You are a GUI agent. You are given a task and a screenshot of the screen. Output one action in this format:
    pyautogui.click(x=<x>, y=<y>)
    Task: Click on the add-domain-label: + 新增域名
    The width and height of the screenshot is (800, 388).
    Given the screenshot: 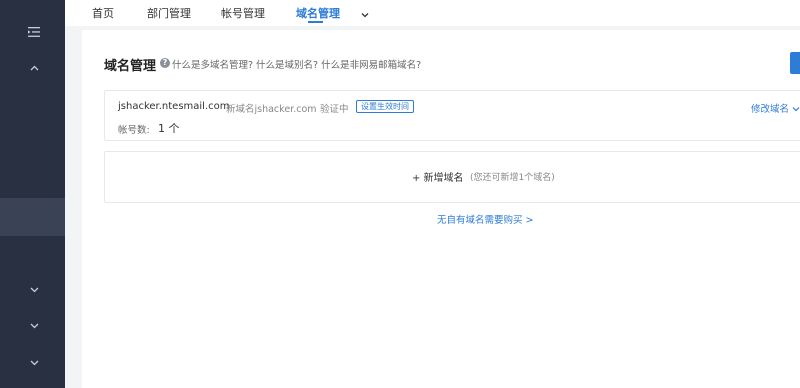 What is the action you would take?
    pyautogui.click(x=438, y=176)
    